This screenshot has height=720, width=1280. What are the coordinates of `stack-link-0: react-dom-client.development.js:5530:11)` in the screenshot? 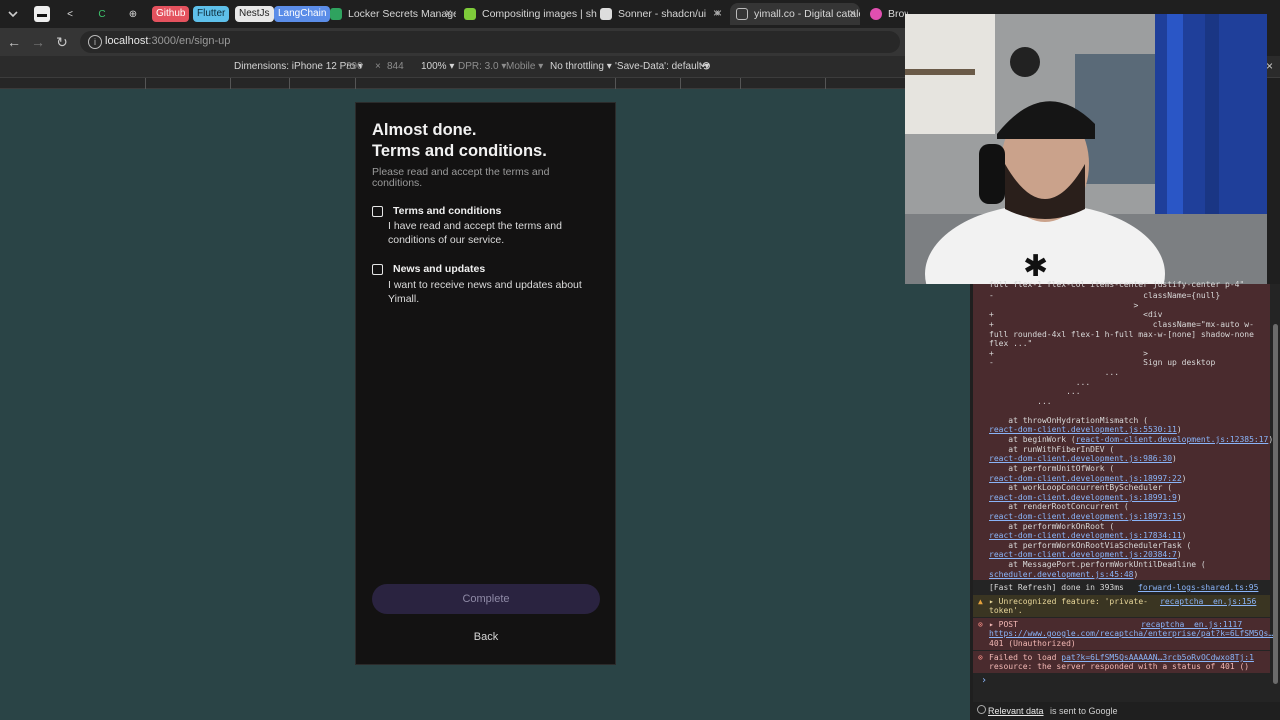 It's located at (1085, 430).